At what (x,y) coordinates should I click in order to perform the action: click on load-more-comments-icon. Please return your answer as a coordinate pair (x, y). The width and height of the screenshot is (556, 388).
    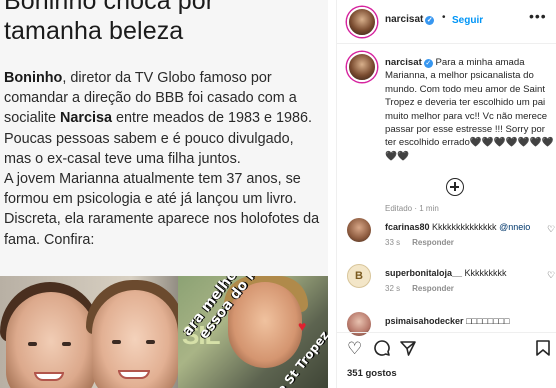
    Looking at the image, I should click on (455, 187).